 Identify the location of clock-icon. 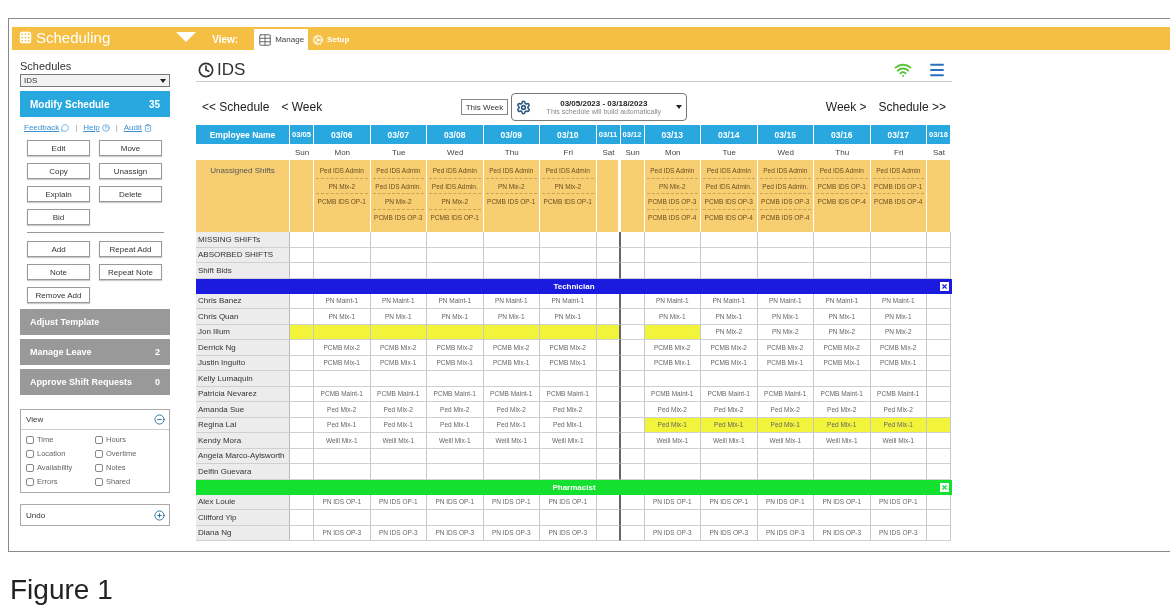
(206, 69).